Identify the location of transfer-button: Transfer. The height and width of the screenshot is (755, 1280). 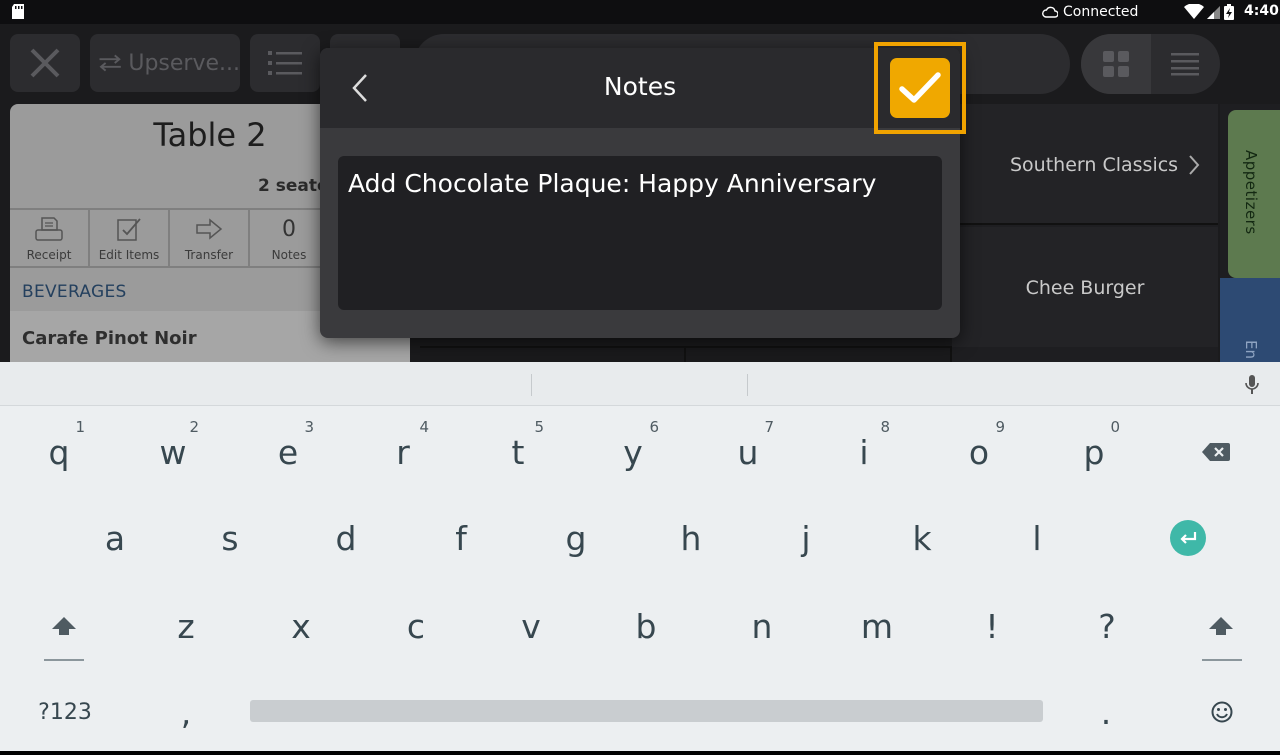
(210, 238).